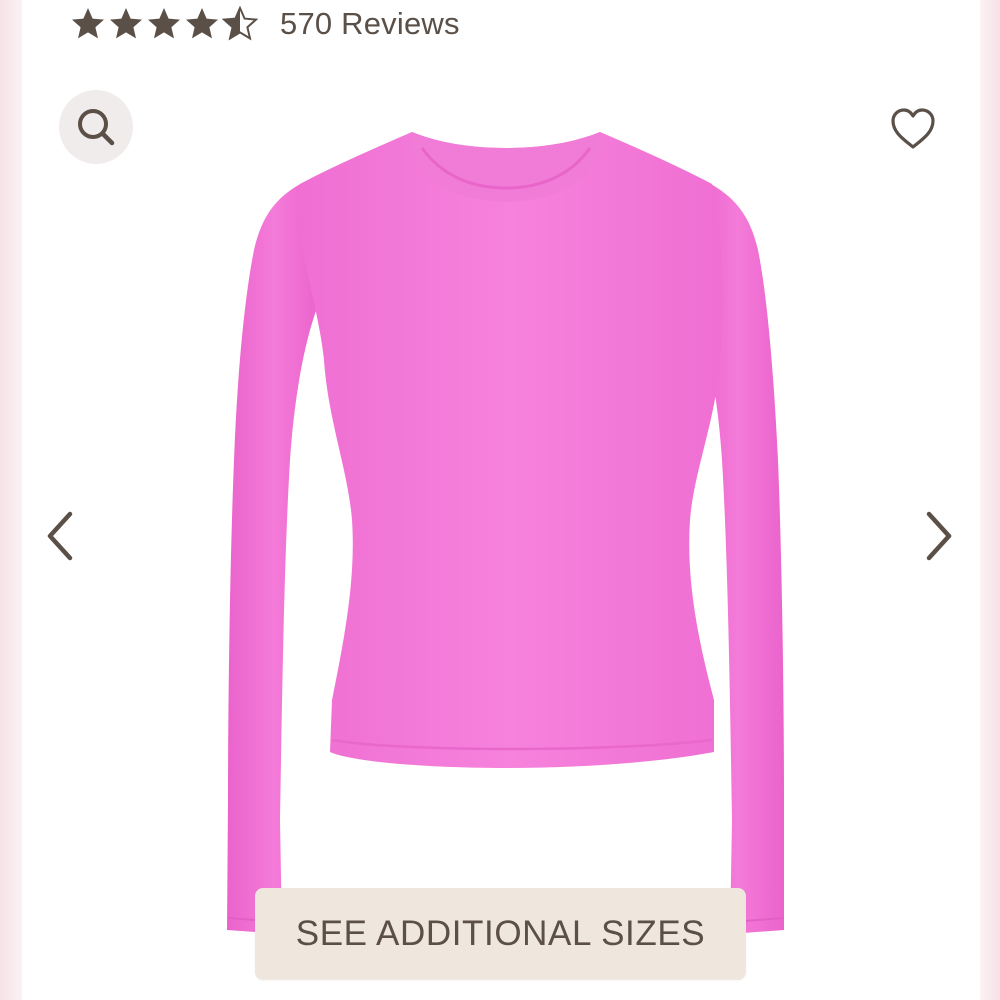 The height and width of the screenshot is (1000, 1000). I want to click on previous-image-button, so click(60, 536).